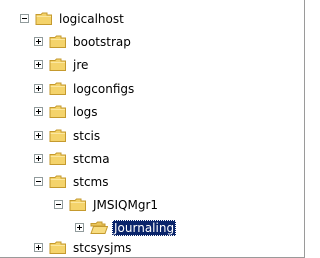 This screenshot has height=258, width=320. What do you see at coordinates (91, 19) in the screenshot?
I see `tree-node-label: logicalhost` at bounding box center [91, 19].